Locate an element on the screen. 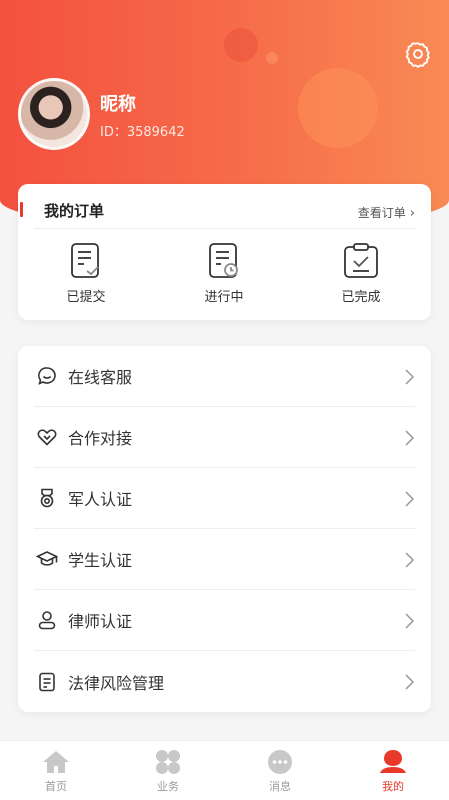  settings-gear-icon is located at coordinates (418, 54).